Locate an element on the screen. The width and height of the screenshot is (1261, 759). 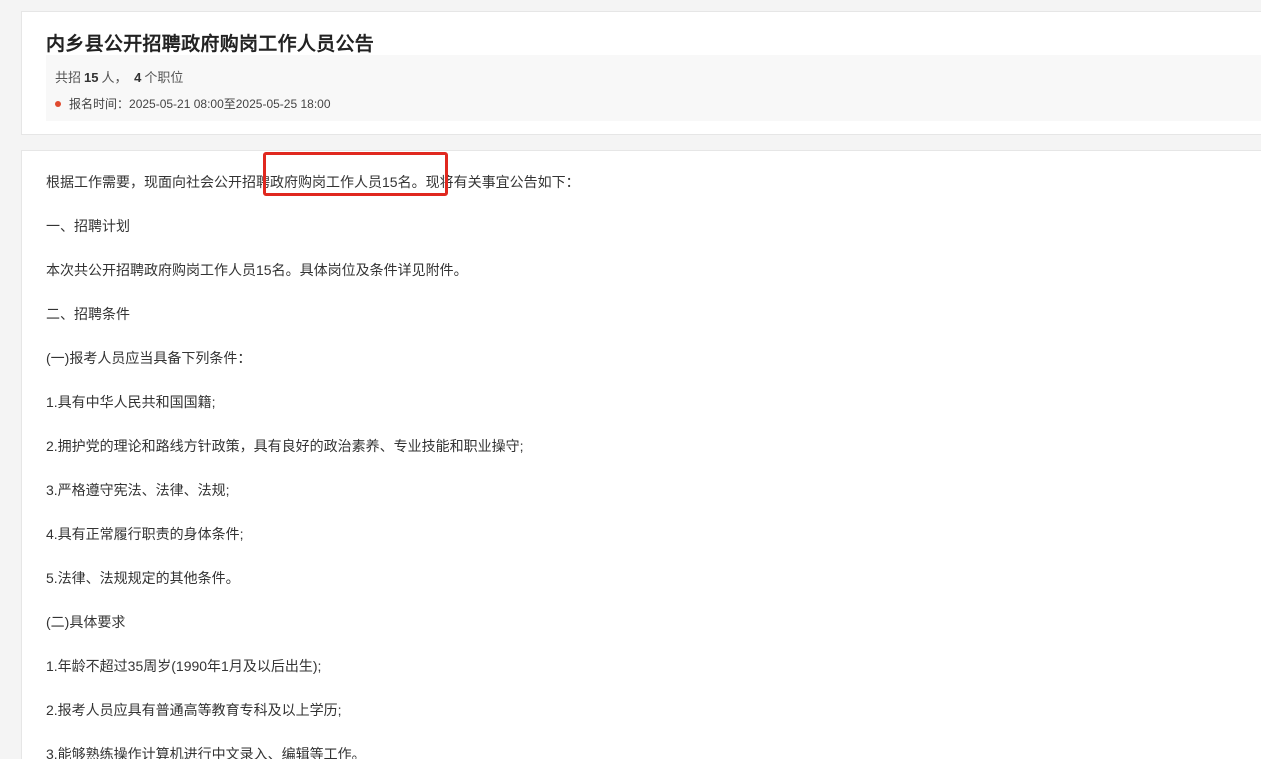
list-item: 5.法律、法规规定的其他条件。 is located at coordinates (143, 578).